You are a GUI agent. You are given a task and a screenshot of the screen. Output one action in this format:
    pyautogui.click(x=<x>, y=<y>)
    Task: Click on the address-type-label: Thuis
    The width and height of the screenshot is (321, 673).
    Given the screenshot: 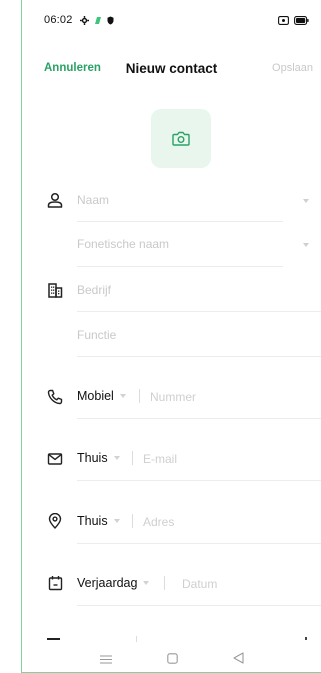 What is the action you would take?
    pyautogui.click(x=92, y=521)
    